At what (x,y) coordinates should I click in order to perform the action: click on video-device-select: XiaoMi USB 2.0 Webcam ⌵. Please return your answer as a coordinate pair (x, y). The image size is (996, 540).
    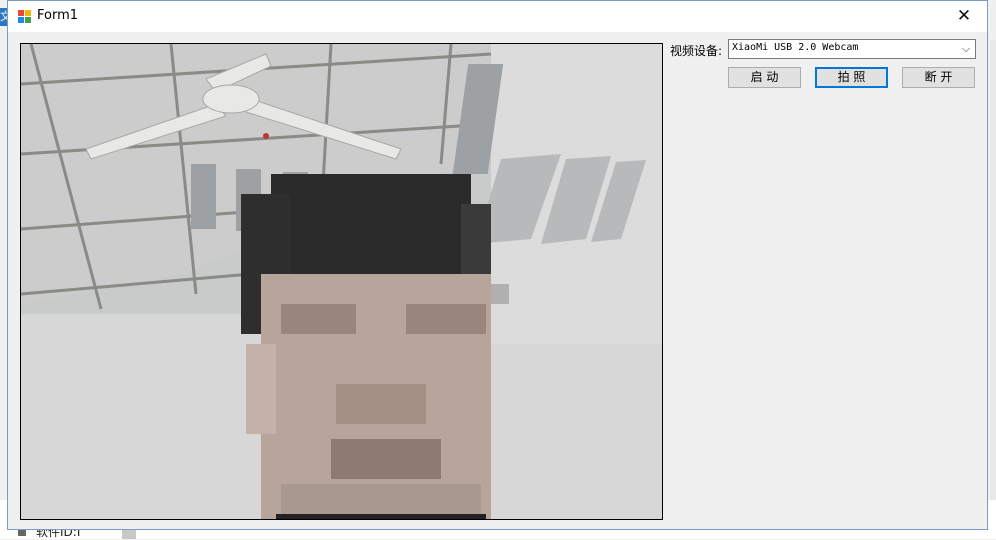
    Looking at the image, I should click on (852, 49).